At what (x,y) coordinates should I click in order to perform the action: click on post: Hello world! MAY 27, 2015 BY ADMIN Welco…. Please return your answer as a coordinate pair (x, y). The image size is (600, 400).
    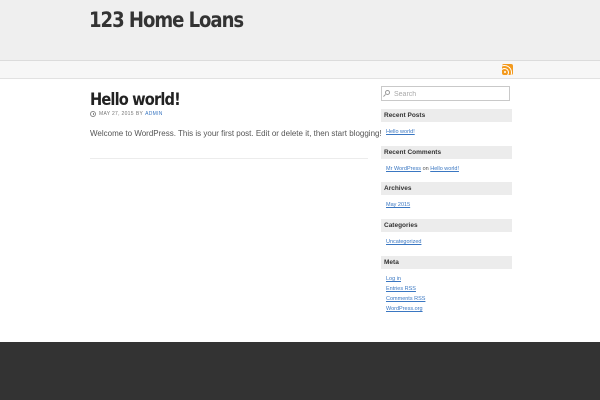
    Looking at the image, I should click on (236, 124).